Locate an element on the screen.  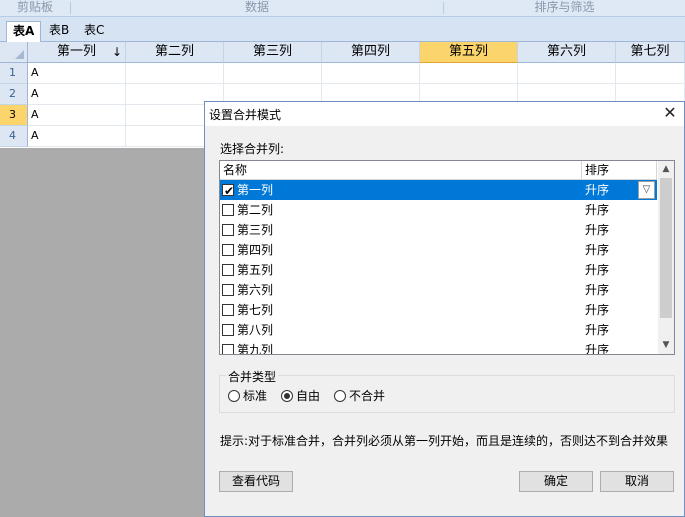
close-icon: ✕ is located at coordinates (670, 113).